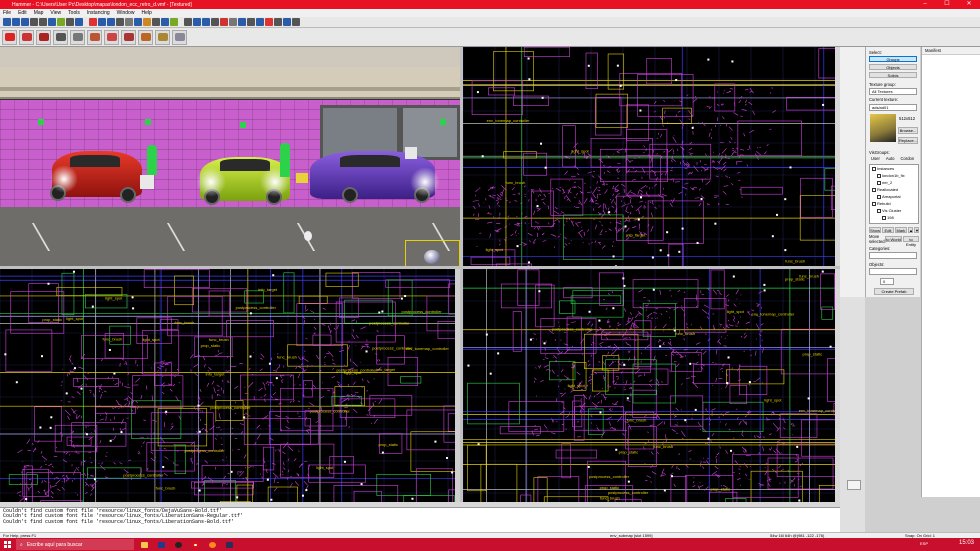  I want to click on select-groups-button: Groups, so click(893, 59).